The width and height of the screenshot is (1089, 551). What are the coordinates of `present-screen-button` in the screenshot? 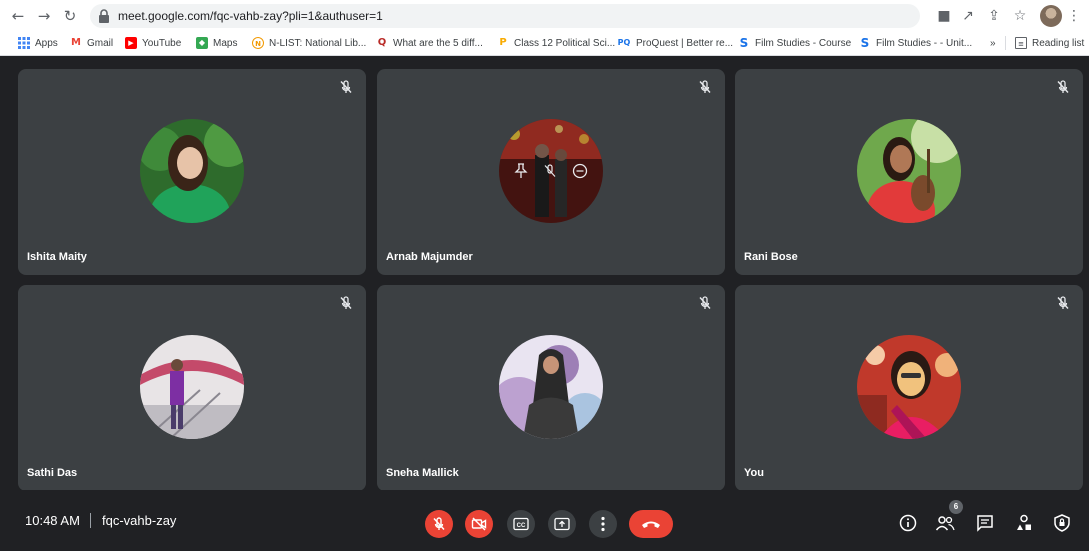 It's located at (562, 524).